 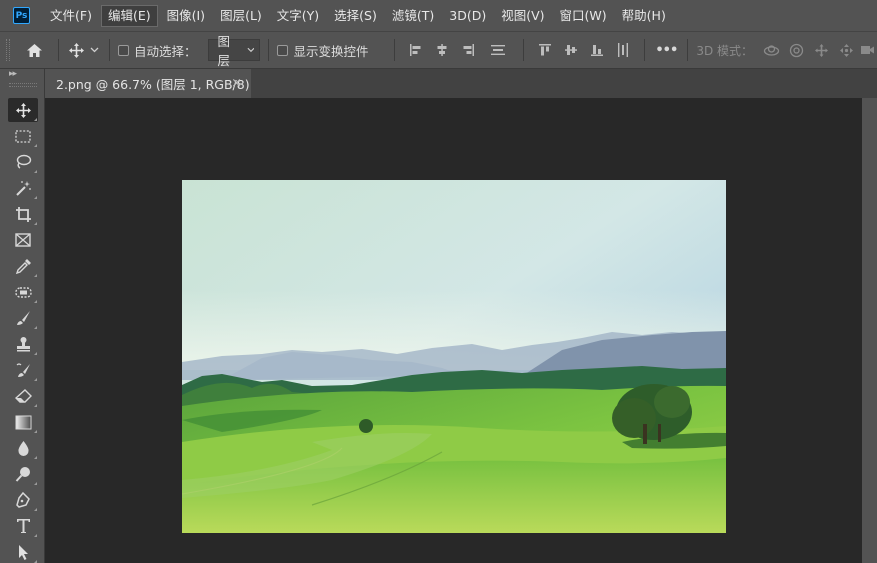 I want to click on crop-tool-icon, so click(x=23, y=214).